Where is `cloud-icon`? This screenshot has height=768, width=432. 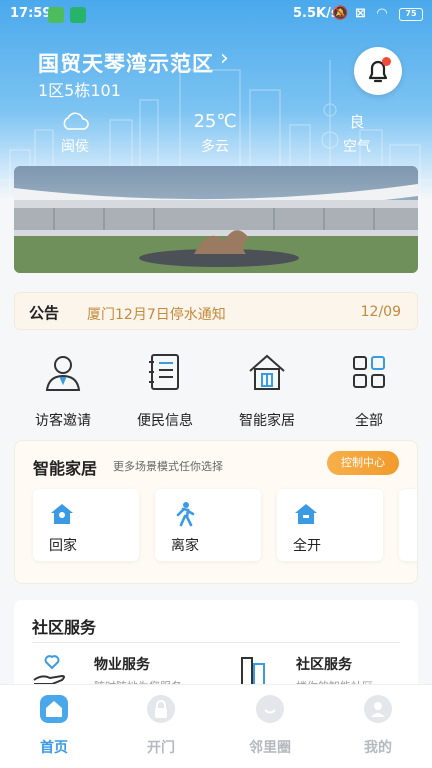
cloud-icon is located at coordinates (75, 122).